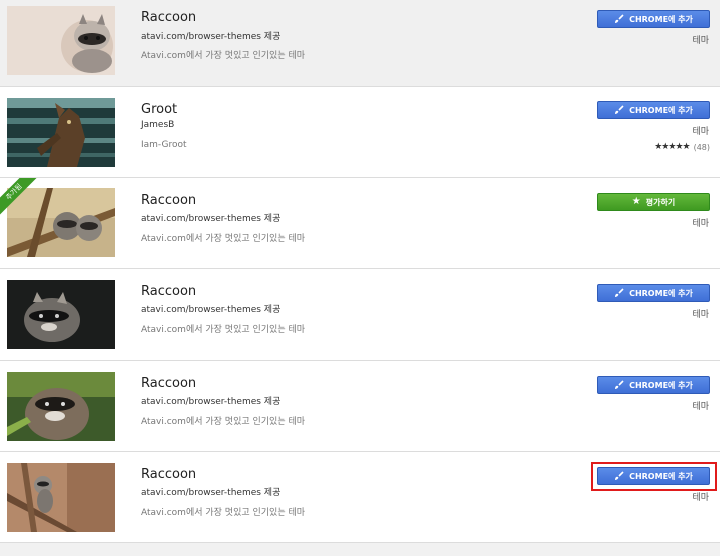 The width and height of the screenshot is (720, 556). What do you see at coordinates (164, 145) in the screenshot?
I see `theme-description: Iam-Groot` at bounding box center [164, 145].